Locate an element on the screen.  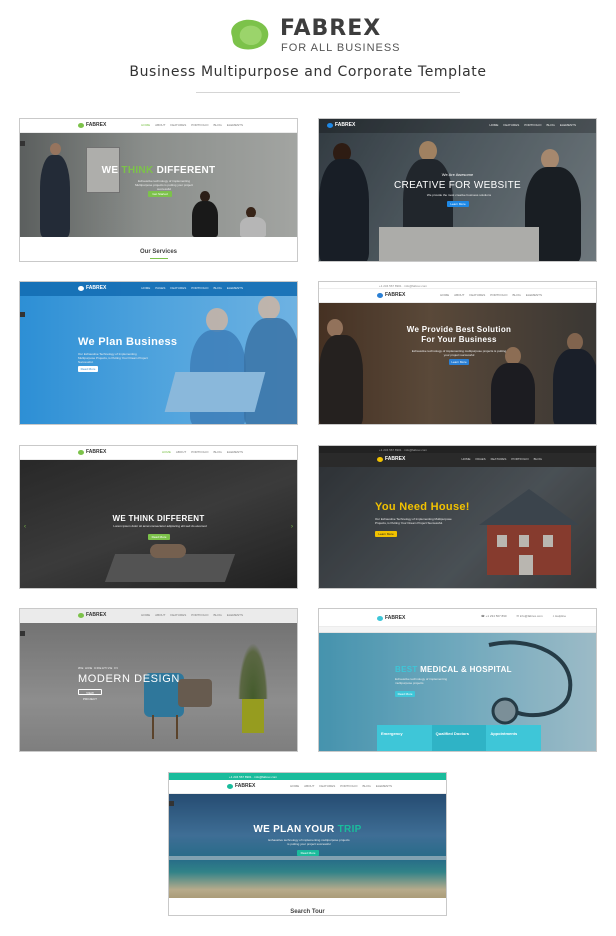
hero-title: You Need House! is located at coordinates (422, 507).